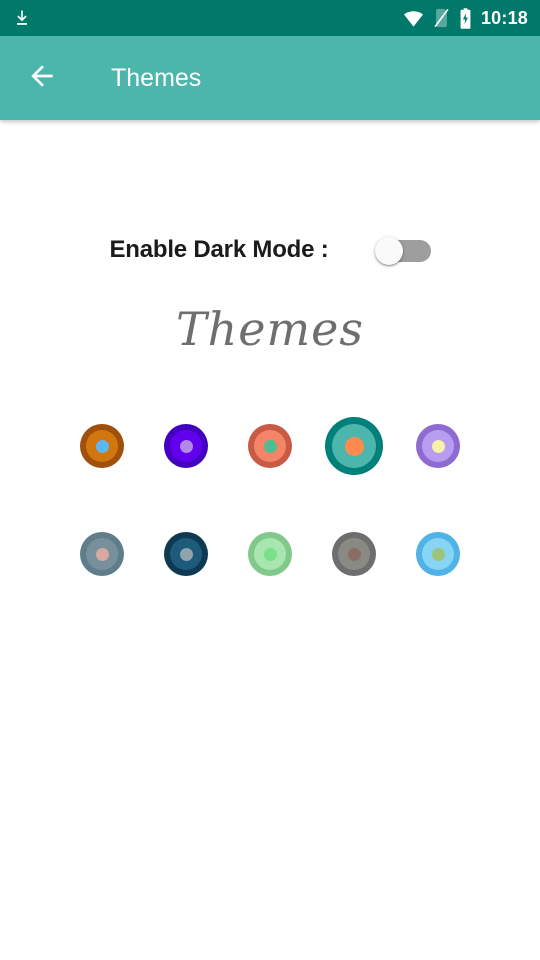 The image size is (540, 960). I want to click on theme-swatch-violet-ring, so click(186, 446).